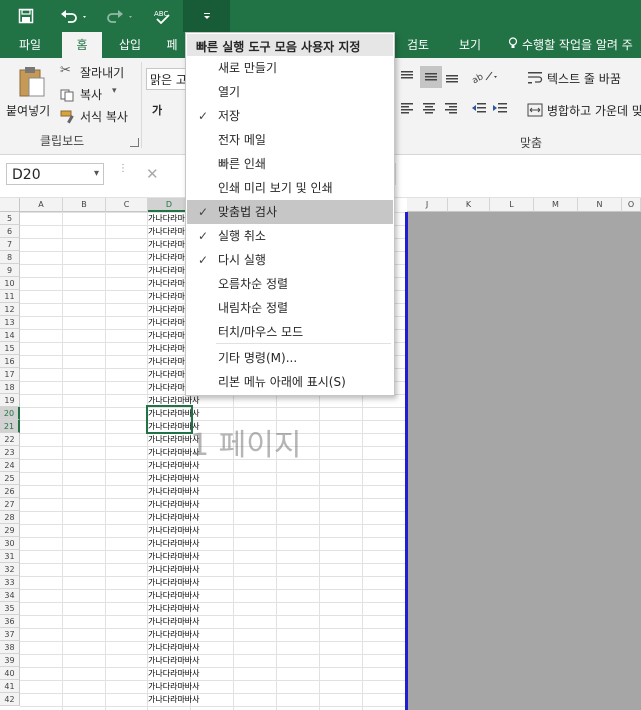 This screenshot has width=641, height=710. Describe the element at coordinates (485, 77) in the screenshot. I see `orientation-icon: ab` at that location.